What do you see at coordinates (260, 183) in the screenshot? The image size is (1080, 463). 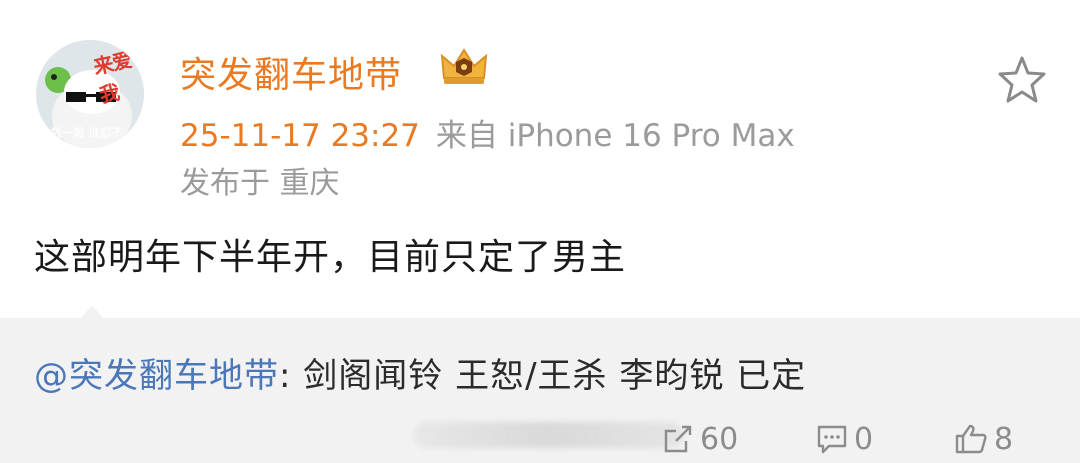 I see `post-location: 发布于 重庆` at bounding box center [260, 183].